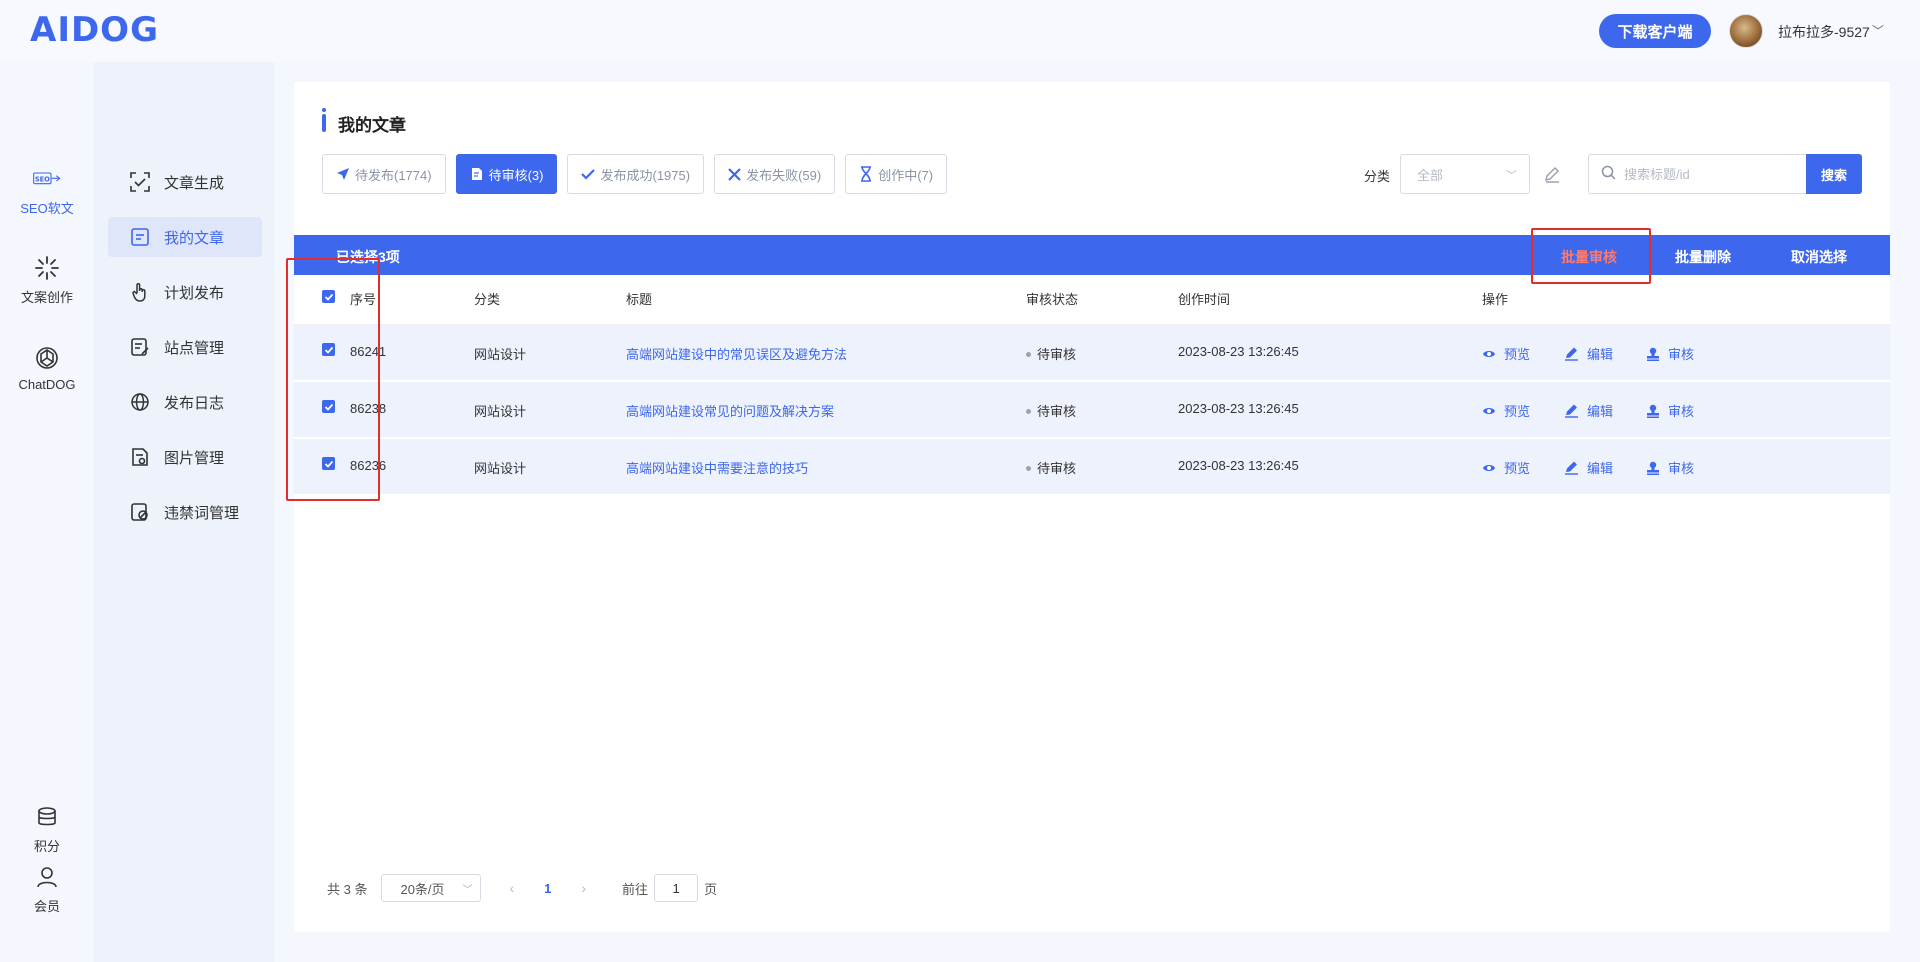  What do you see at coordinates (431, 888) in the screenshot?
I see `page-size-select: 20条/页 ﹀` at bounding box center [431, 888].